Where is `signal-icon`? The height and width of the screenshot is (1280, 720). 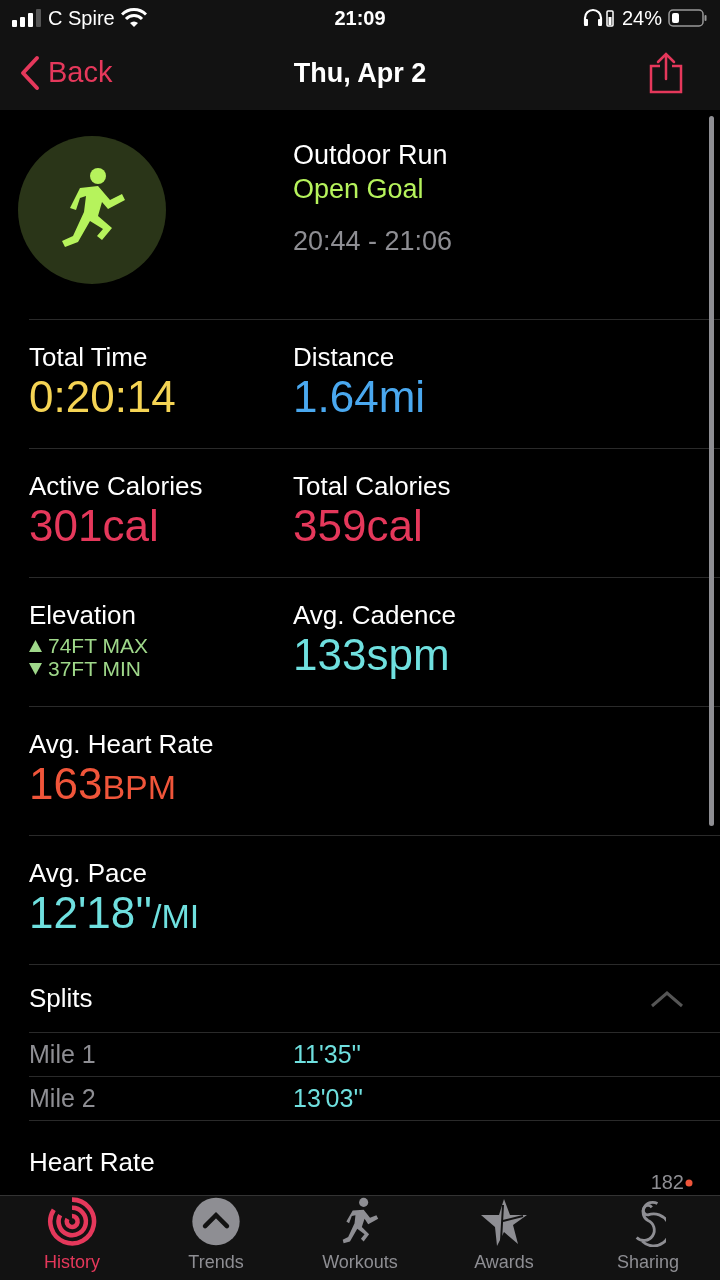
signal-icon is located at coordinates (27, 18).